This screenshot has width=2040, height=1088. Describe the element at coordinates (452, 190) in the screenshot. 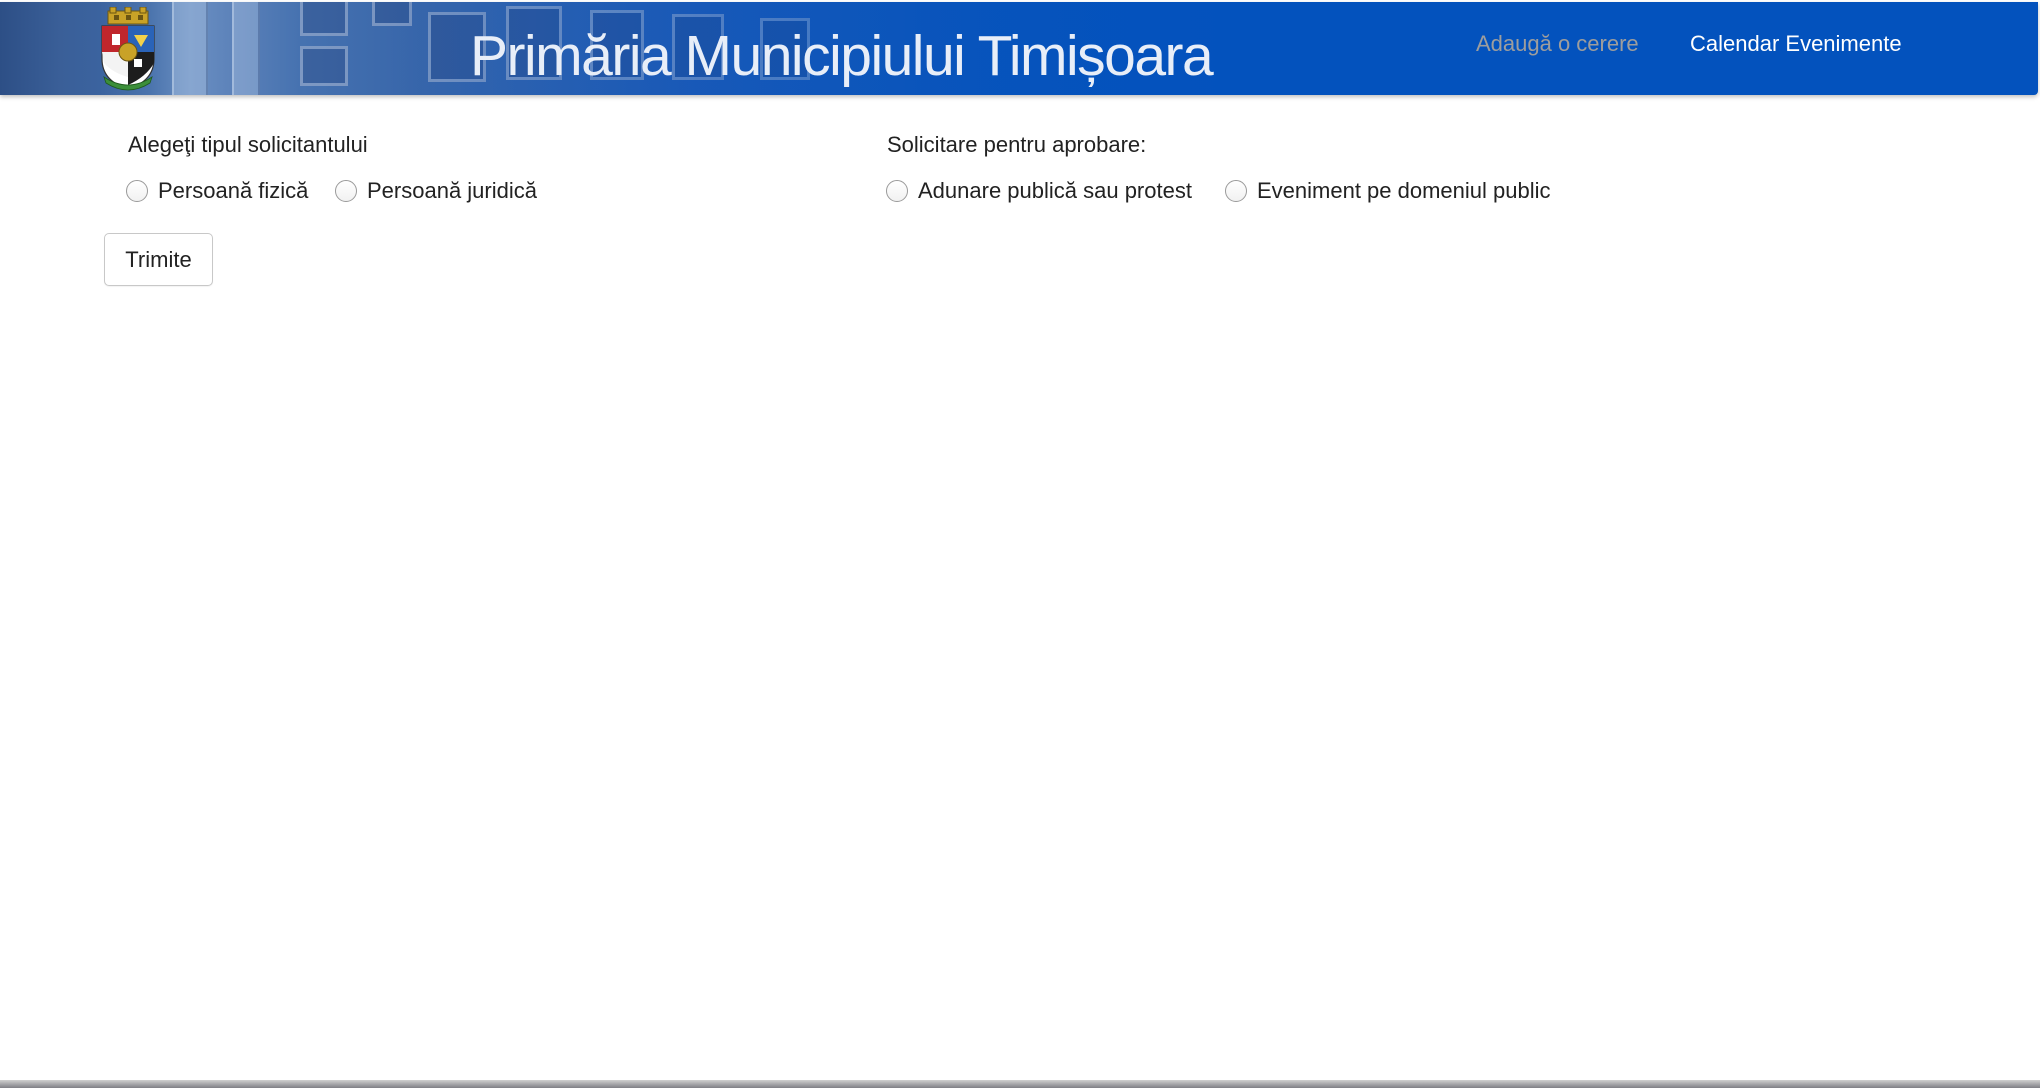

I see `radio-legal-entity-label: Persoană juridică` at that location.